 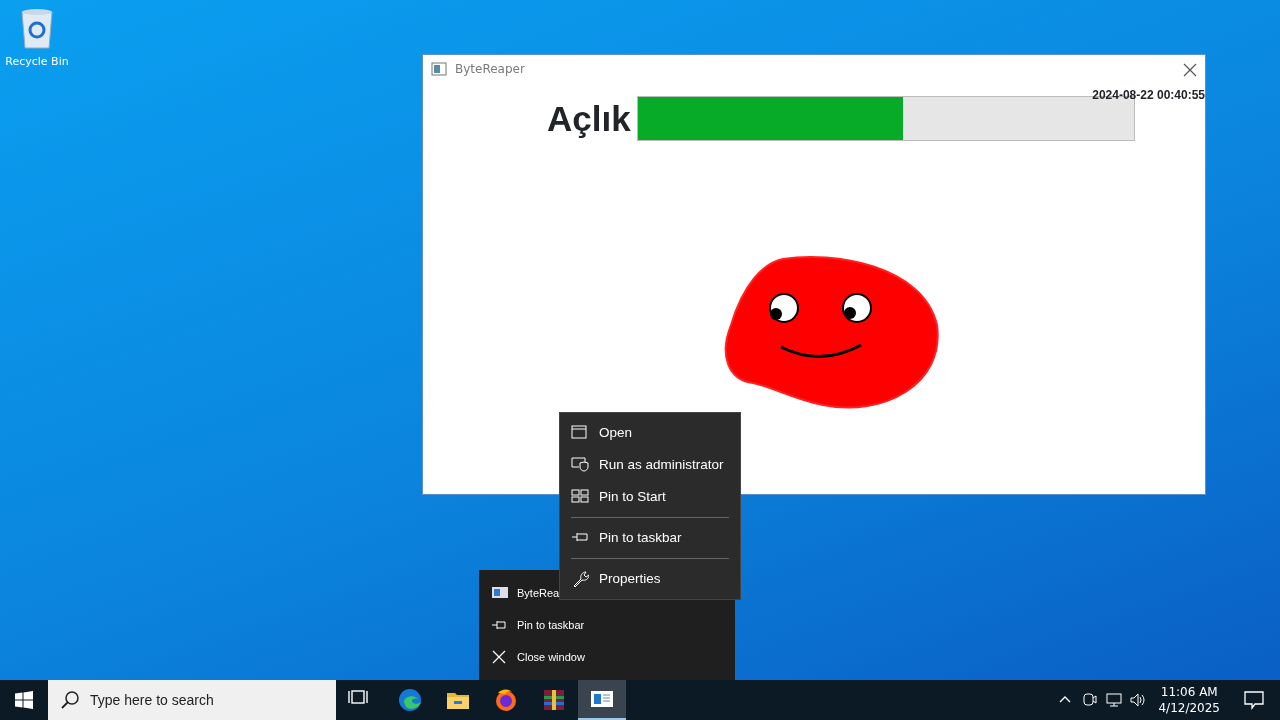 What do you see at coordinates (1148, 95) in the screenshot?
I see `timestamp: 2024-08-22 00:40:55` at bounding box center [1148, 95].